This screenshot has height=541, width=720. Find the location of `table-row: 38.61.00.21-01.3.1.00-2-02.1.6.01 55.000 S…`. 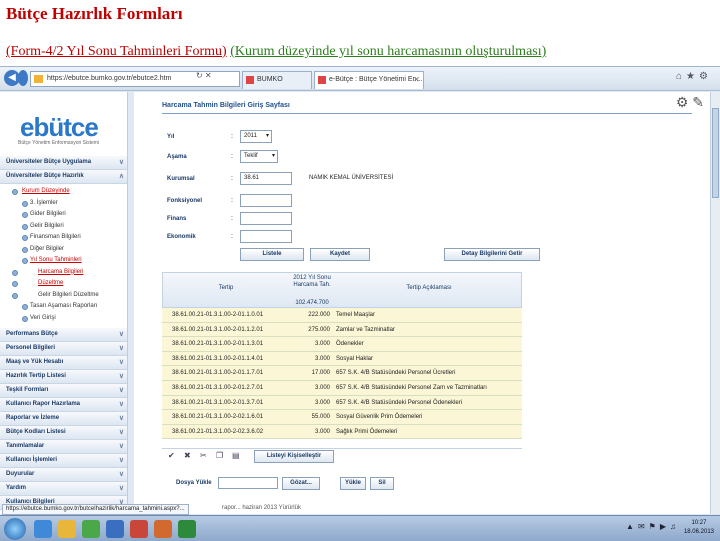

table-row: 38.61.00.21-01.3.1.00-2-02.1.6.01 55.000 S… is located at coordinates (342, 417).